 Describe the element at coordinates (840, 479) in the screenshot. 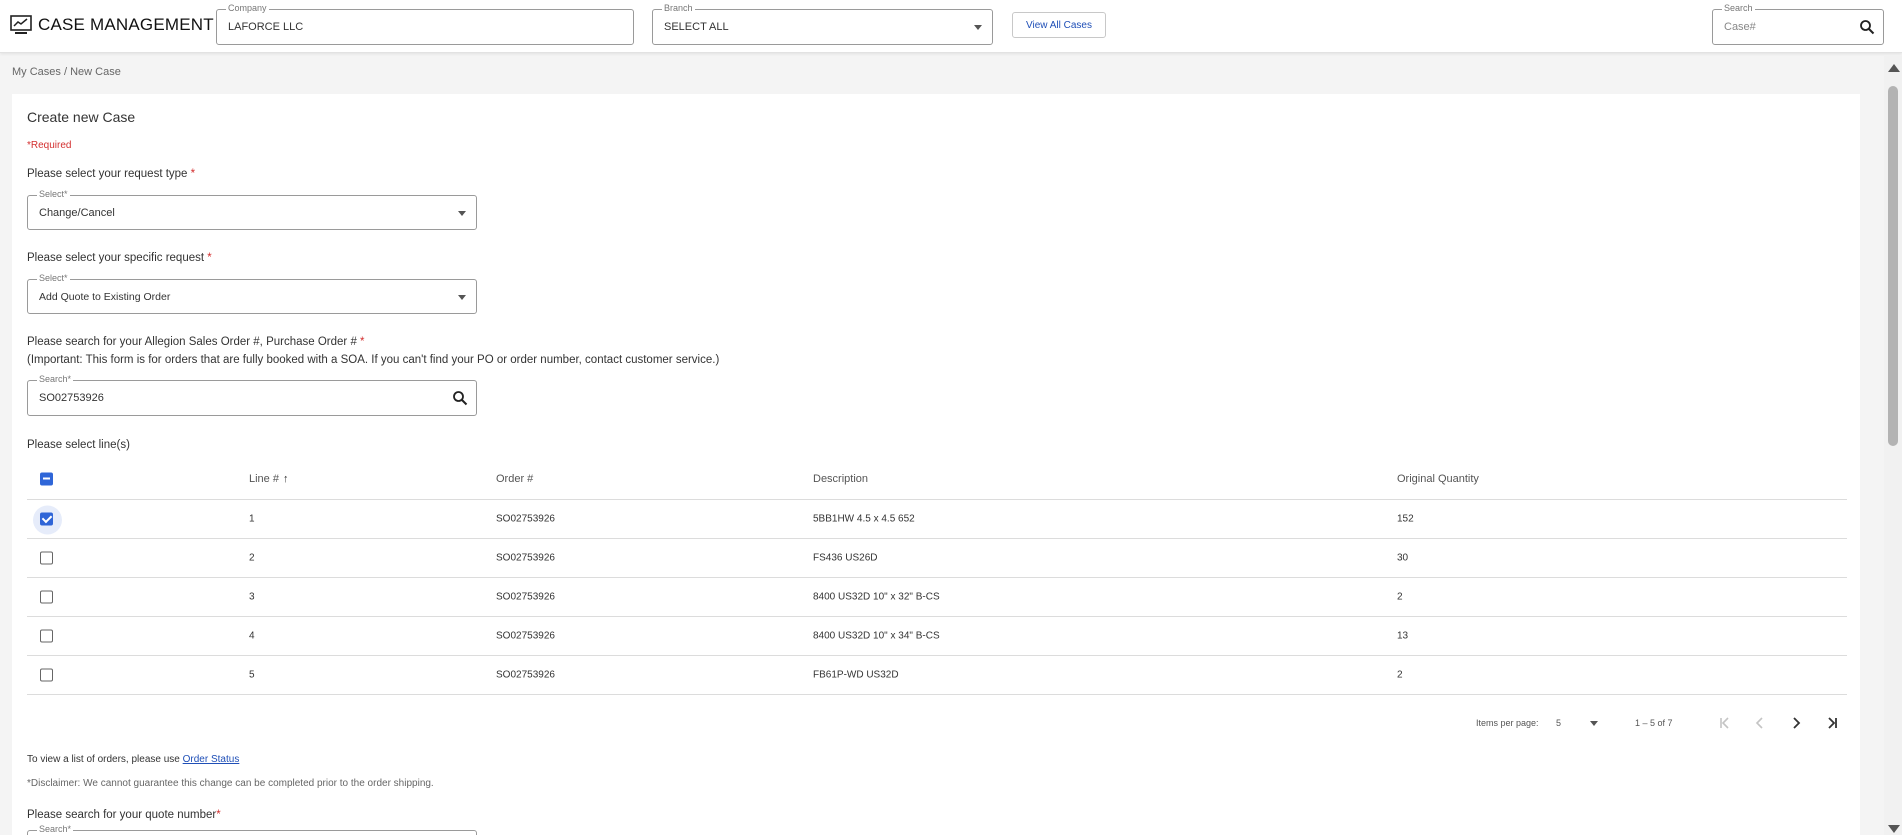

I see `column-header-description: Description` at that location.